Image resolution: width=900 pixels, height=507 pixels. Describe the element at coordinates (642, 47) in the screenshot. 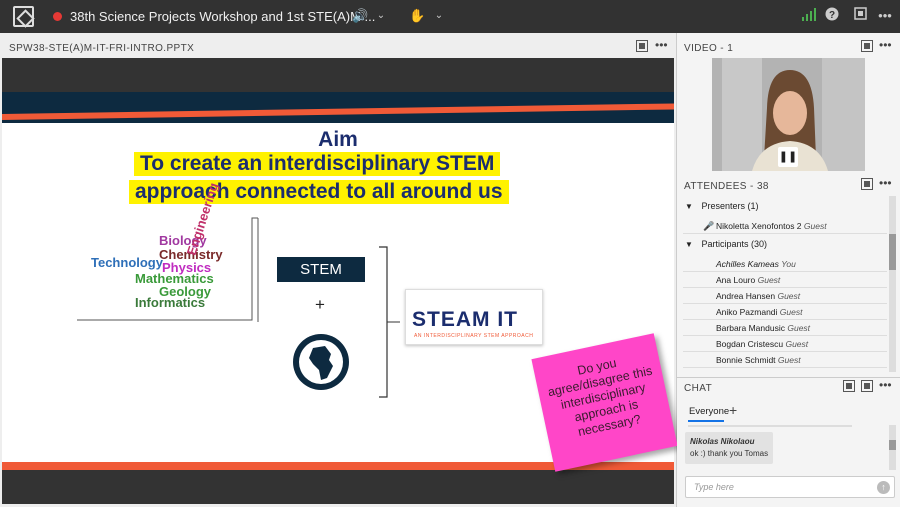

I see `share-pod-fullscreen-icon` at that location.